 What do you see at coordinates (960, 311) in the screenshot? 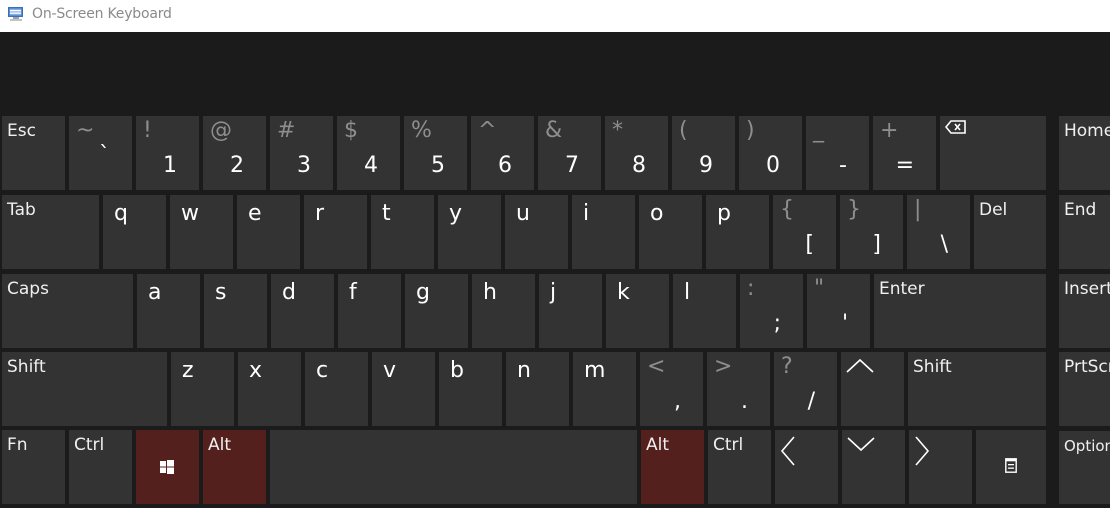
I see `key-enter: Enter` at bounding box center [960, 311].